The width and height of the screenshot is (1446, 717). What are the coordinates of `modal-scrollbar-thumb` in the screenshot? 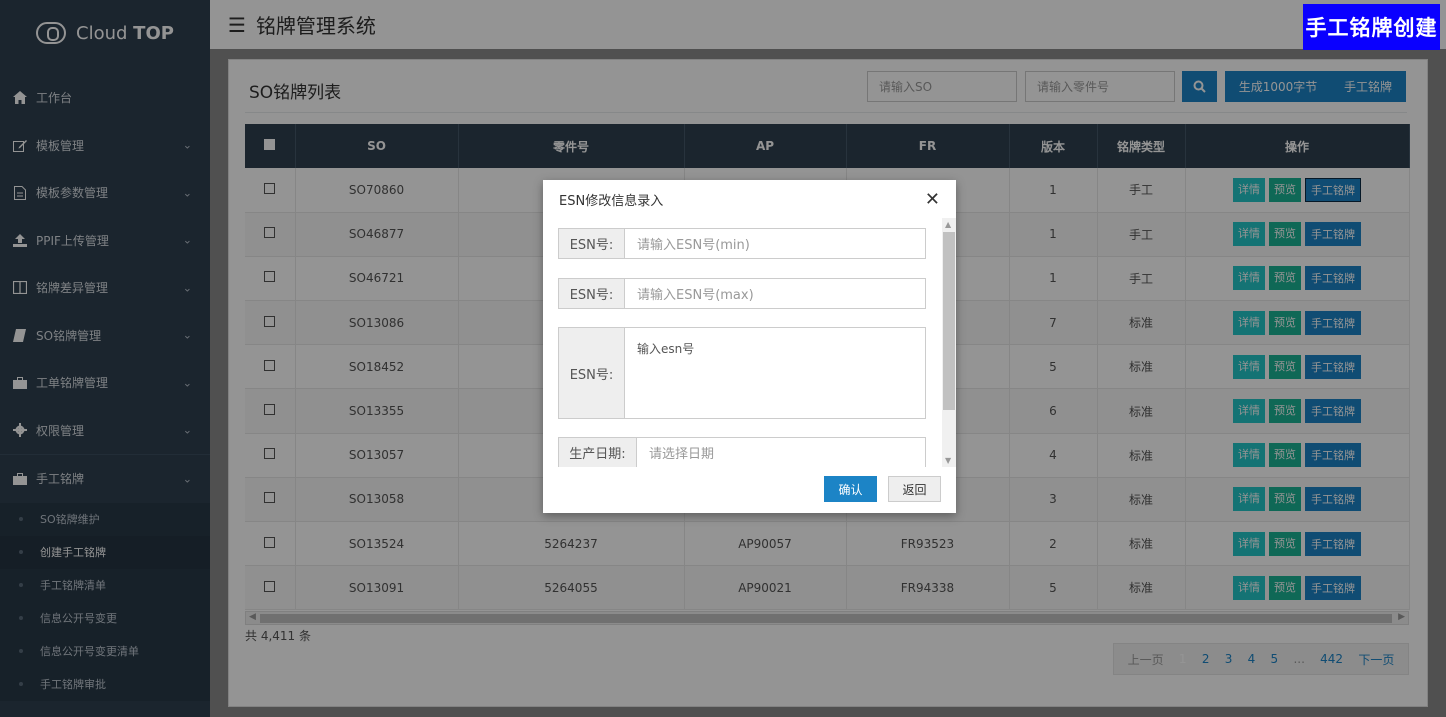 It's located at (949, 321).